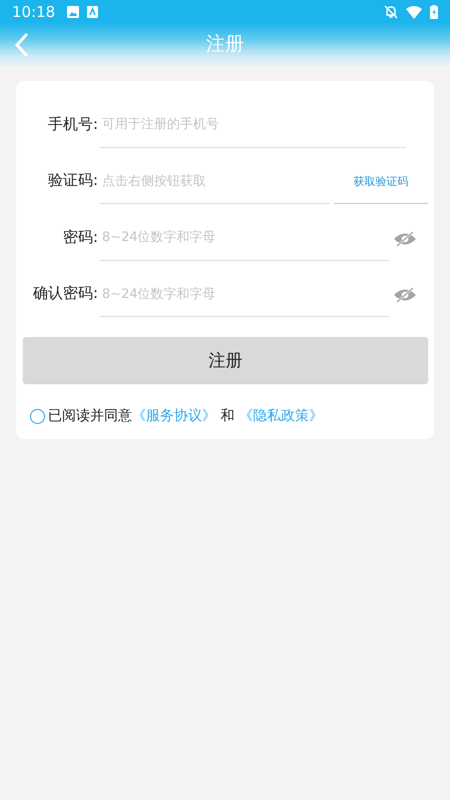 This screenshot has width=450, height=800. I want to click on wifi-icon, so click(414, 12).